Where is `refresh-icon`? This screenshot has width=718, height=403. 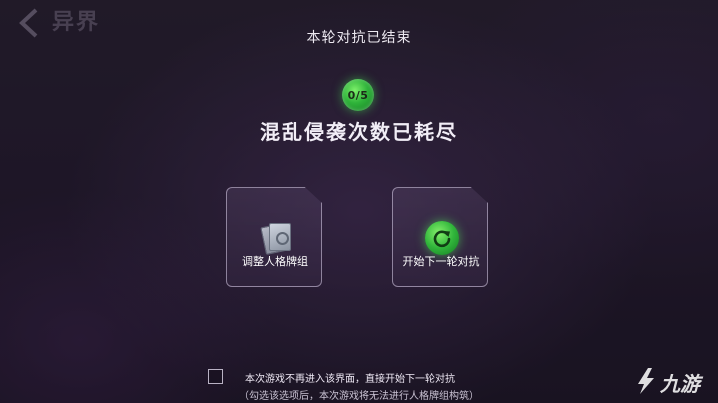 refresh-icon is located at coordinates (442, 238).